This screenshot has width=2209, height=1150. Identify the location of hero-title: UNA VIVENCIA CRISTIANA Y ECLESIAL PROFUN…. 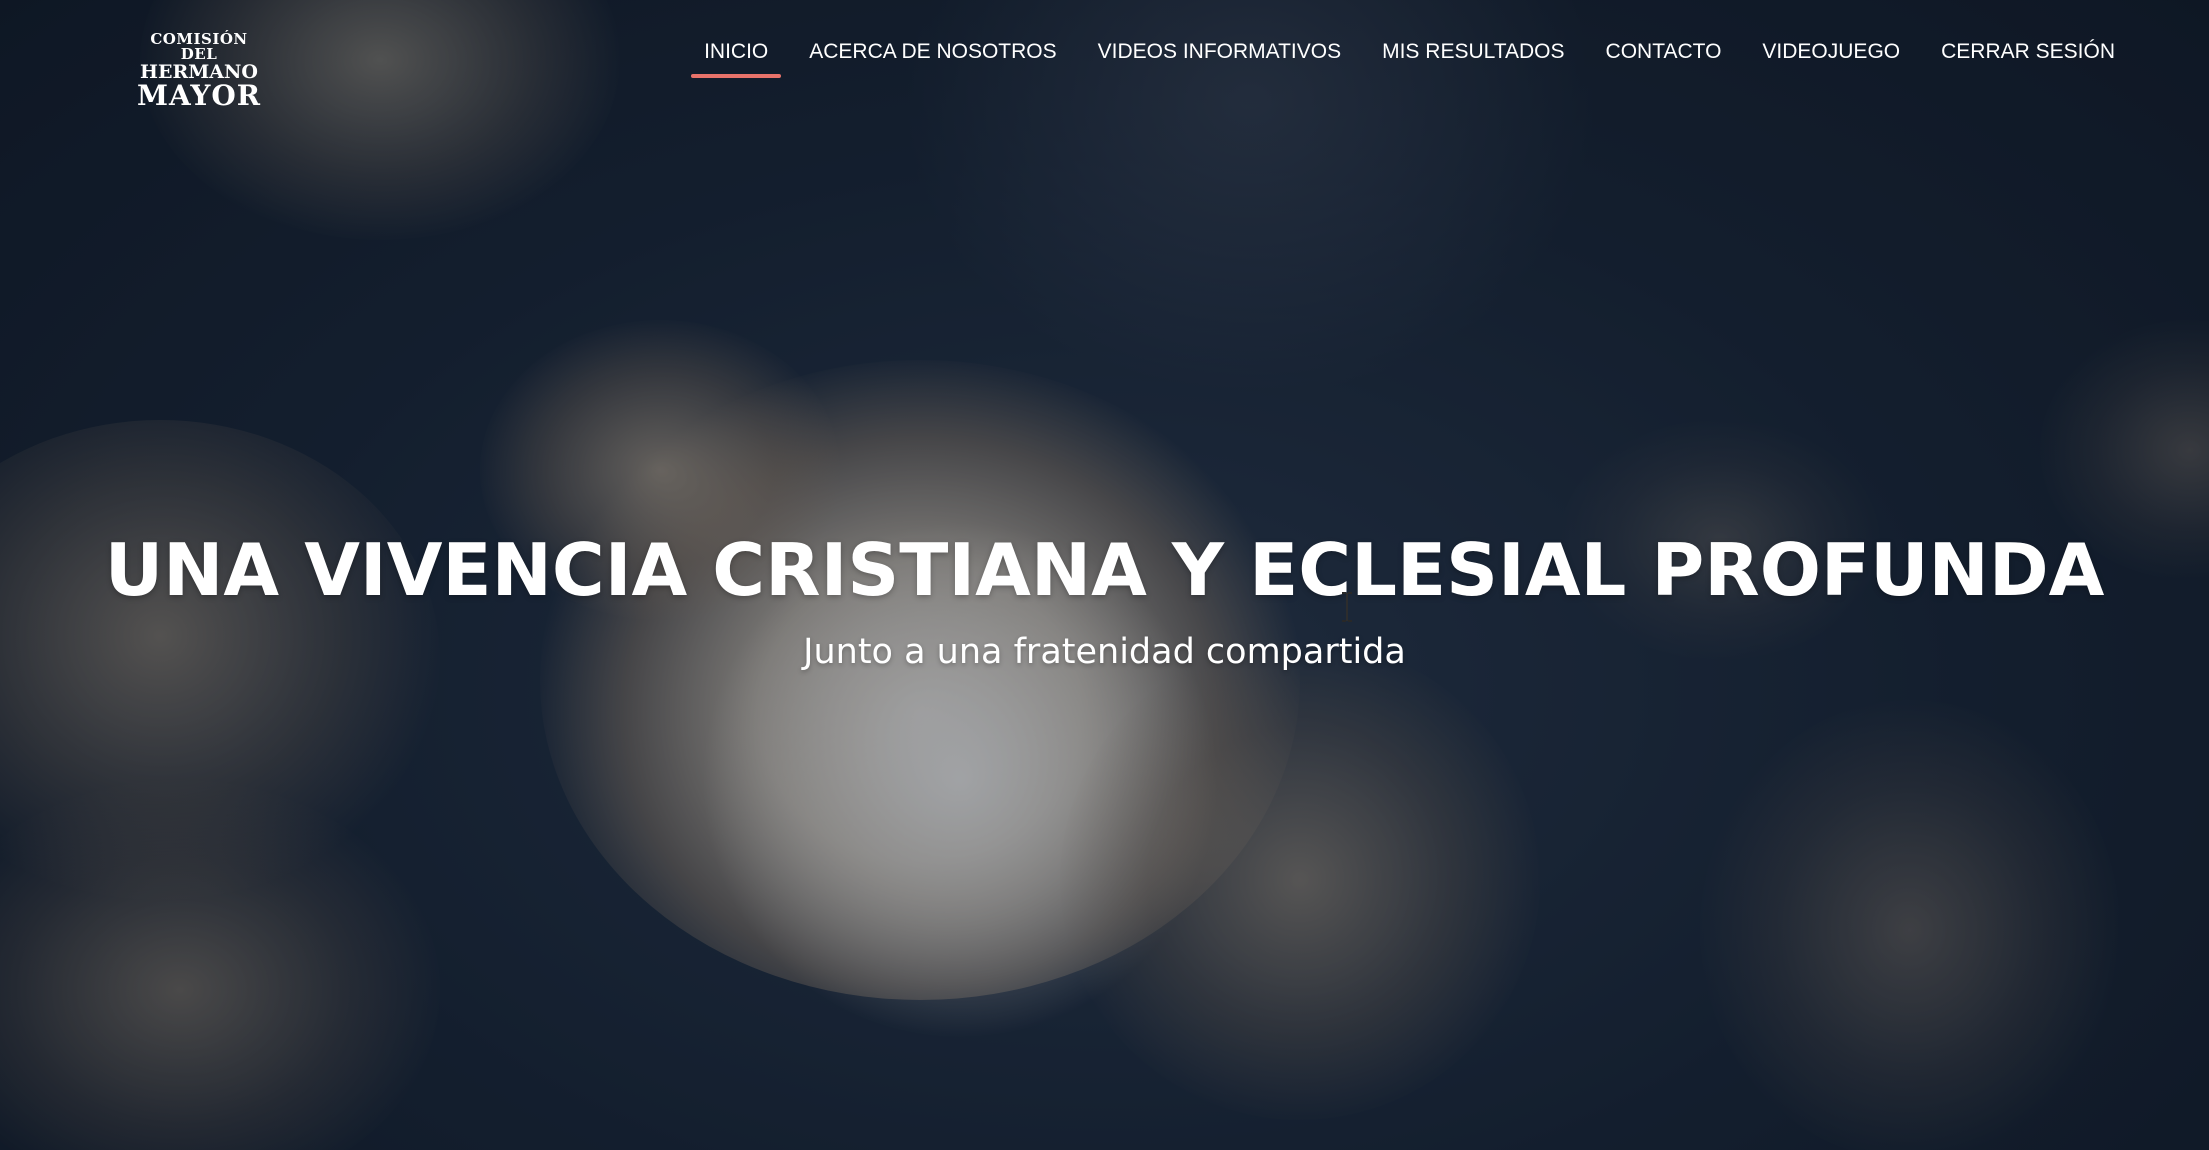
(1104, 570).